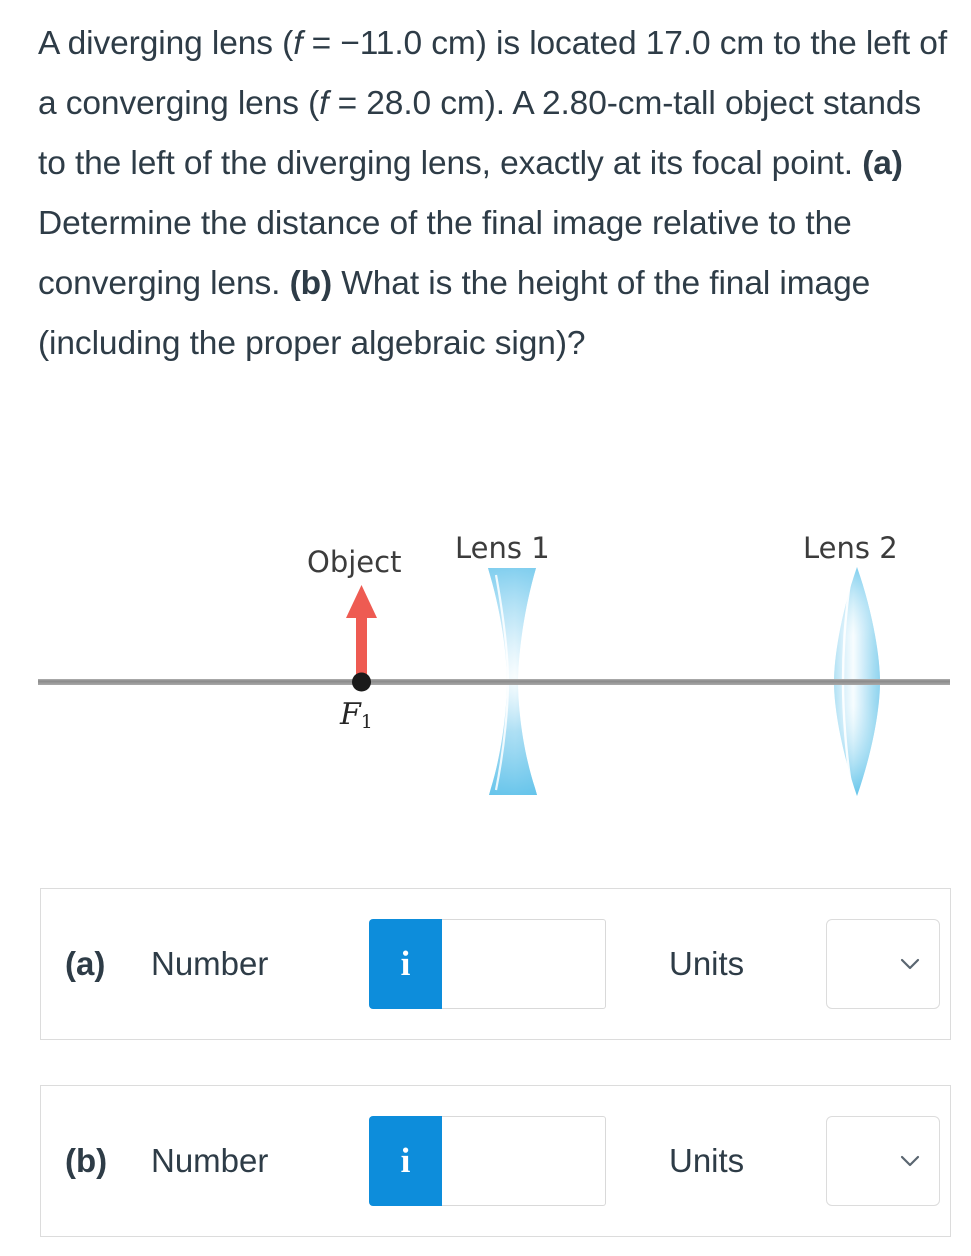  Describe the element at coordinates (850, 548) in the screenshot. I see `lens-2-label: Lens 2` at that location.